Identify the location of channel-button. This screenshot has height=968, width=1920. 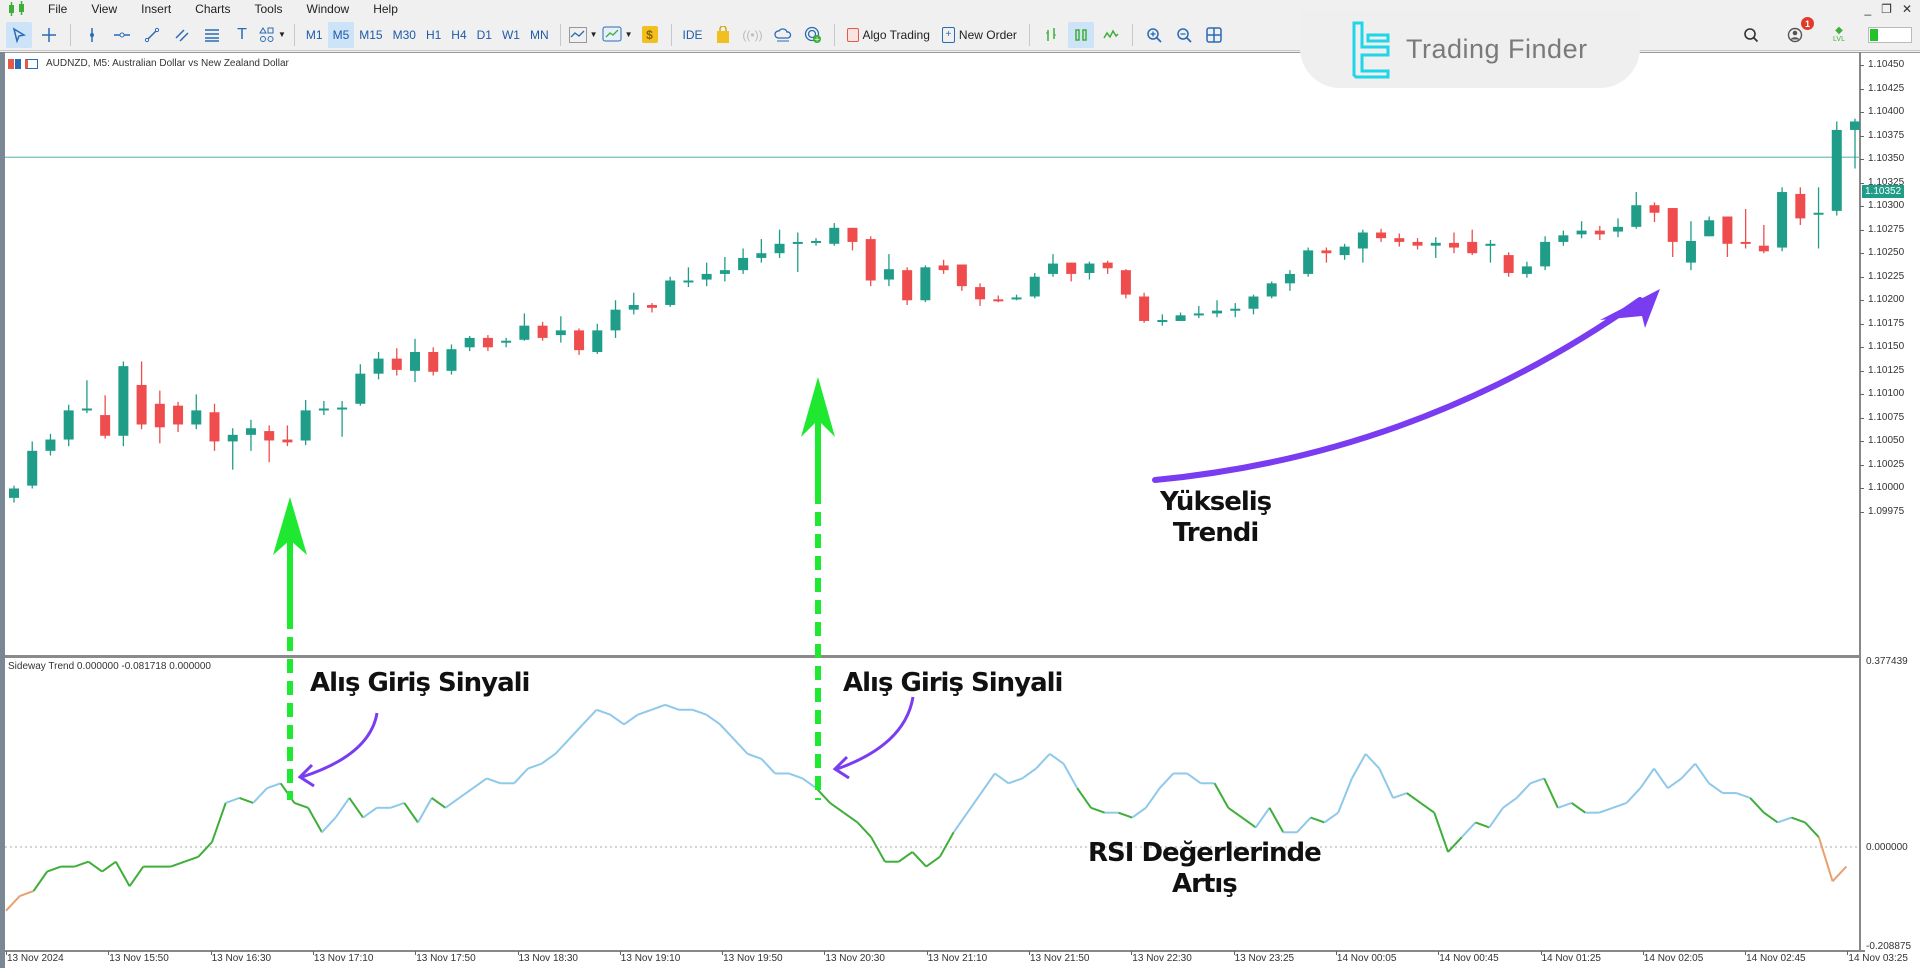
(182, 35).